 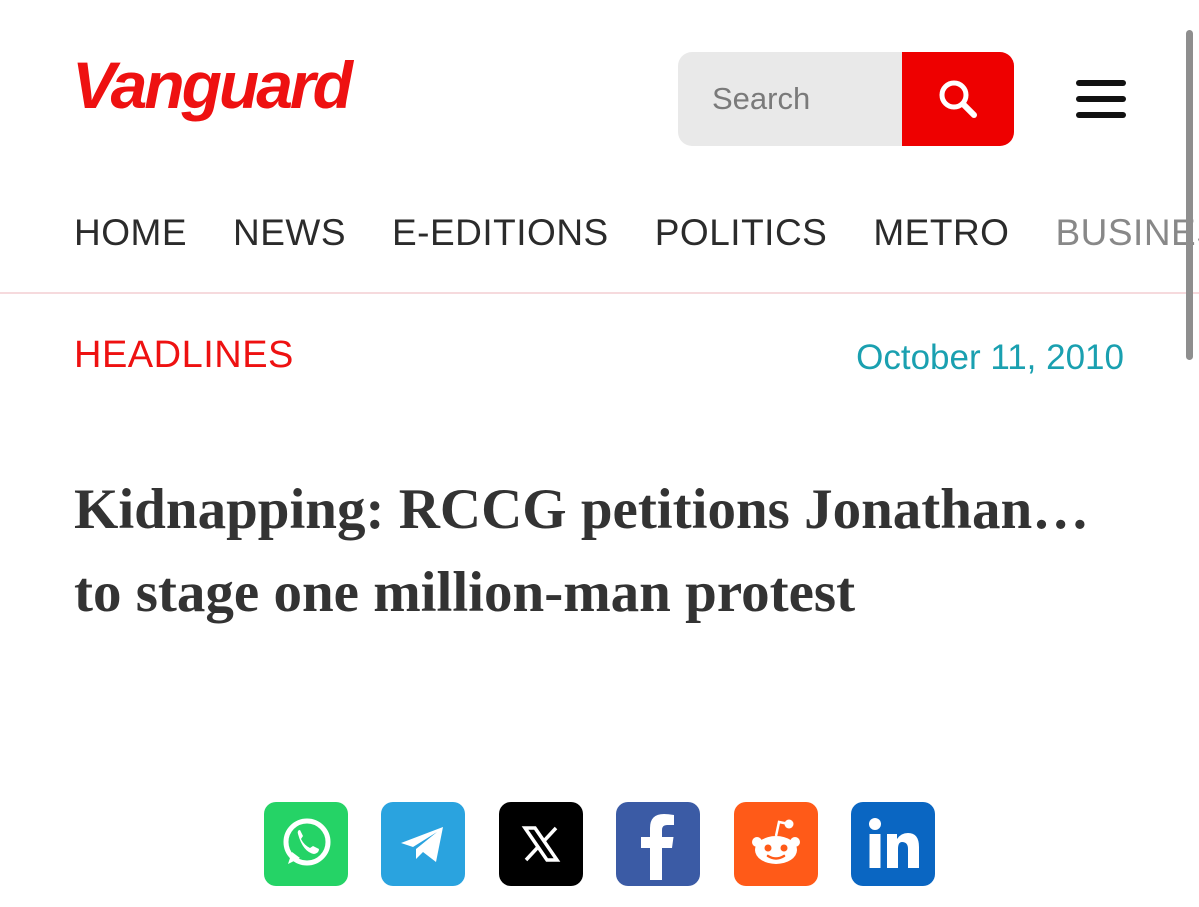 What do you see at coordinates (636, 237) in the screenshot?
I see `main-nav: HOME NEWS E-EDITIONS POLITICS METRO BUSINESS` at bounding box center [636, 237].